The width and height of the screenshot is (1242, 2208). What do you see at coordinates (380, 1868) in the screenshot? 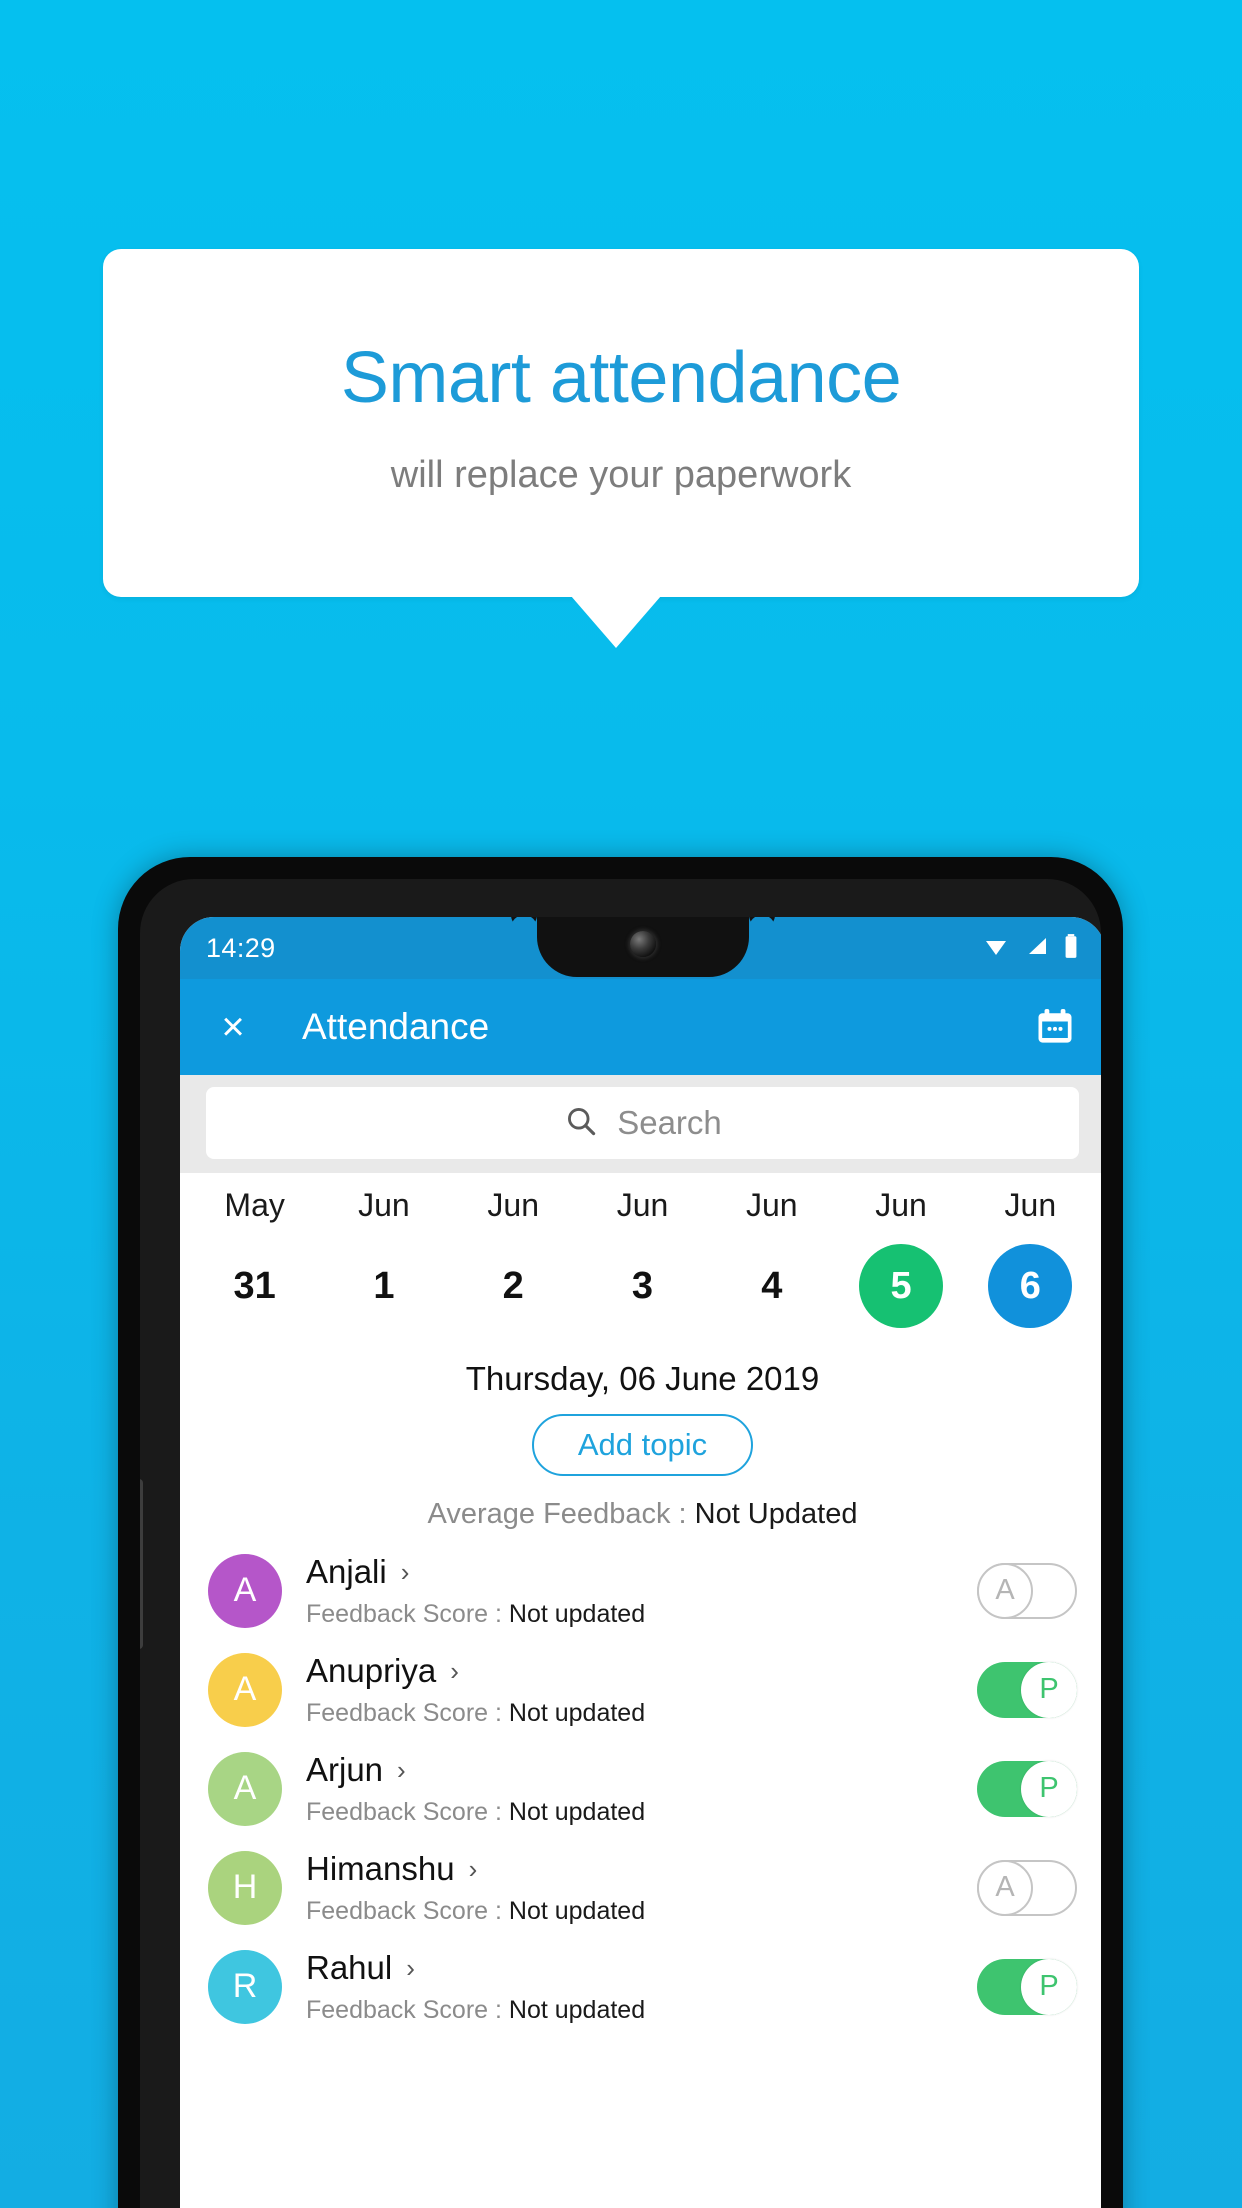
I see `student-name: Himanshu` at bounding box center [380, 1868].